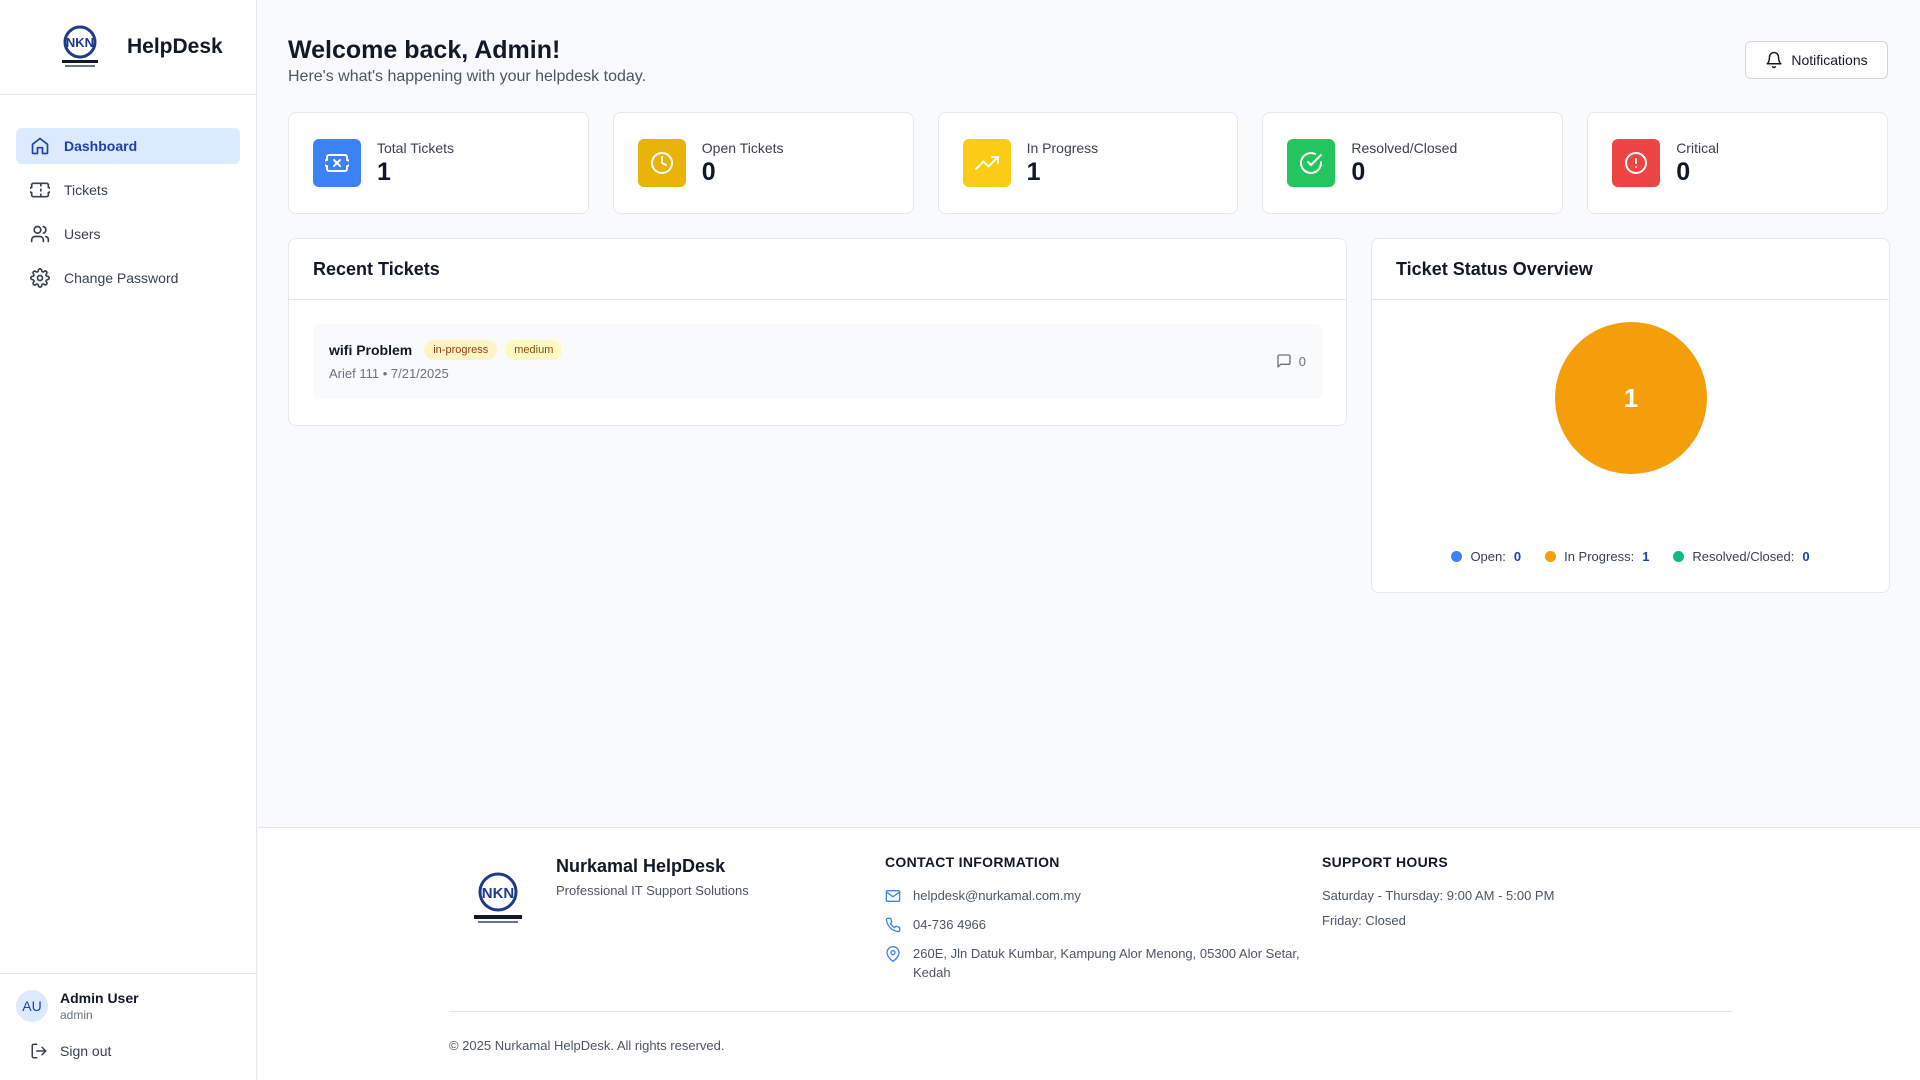  What do you see at coordinates (128, 234) in the screenshot?
I see `sidebar-item-users: Users` at bounding box center [128, 234].